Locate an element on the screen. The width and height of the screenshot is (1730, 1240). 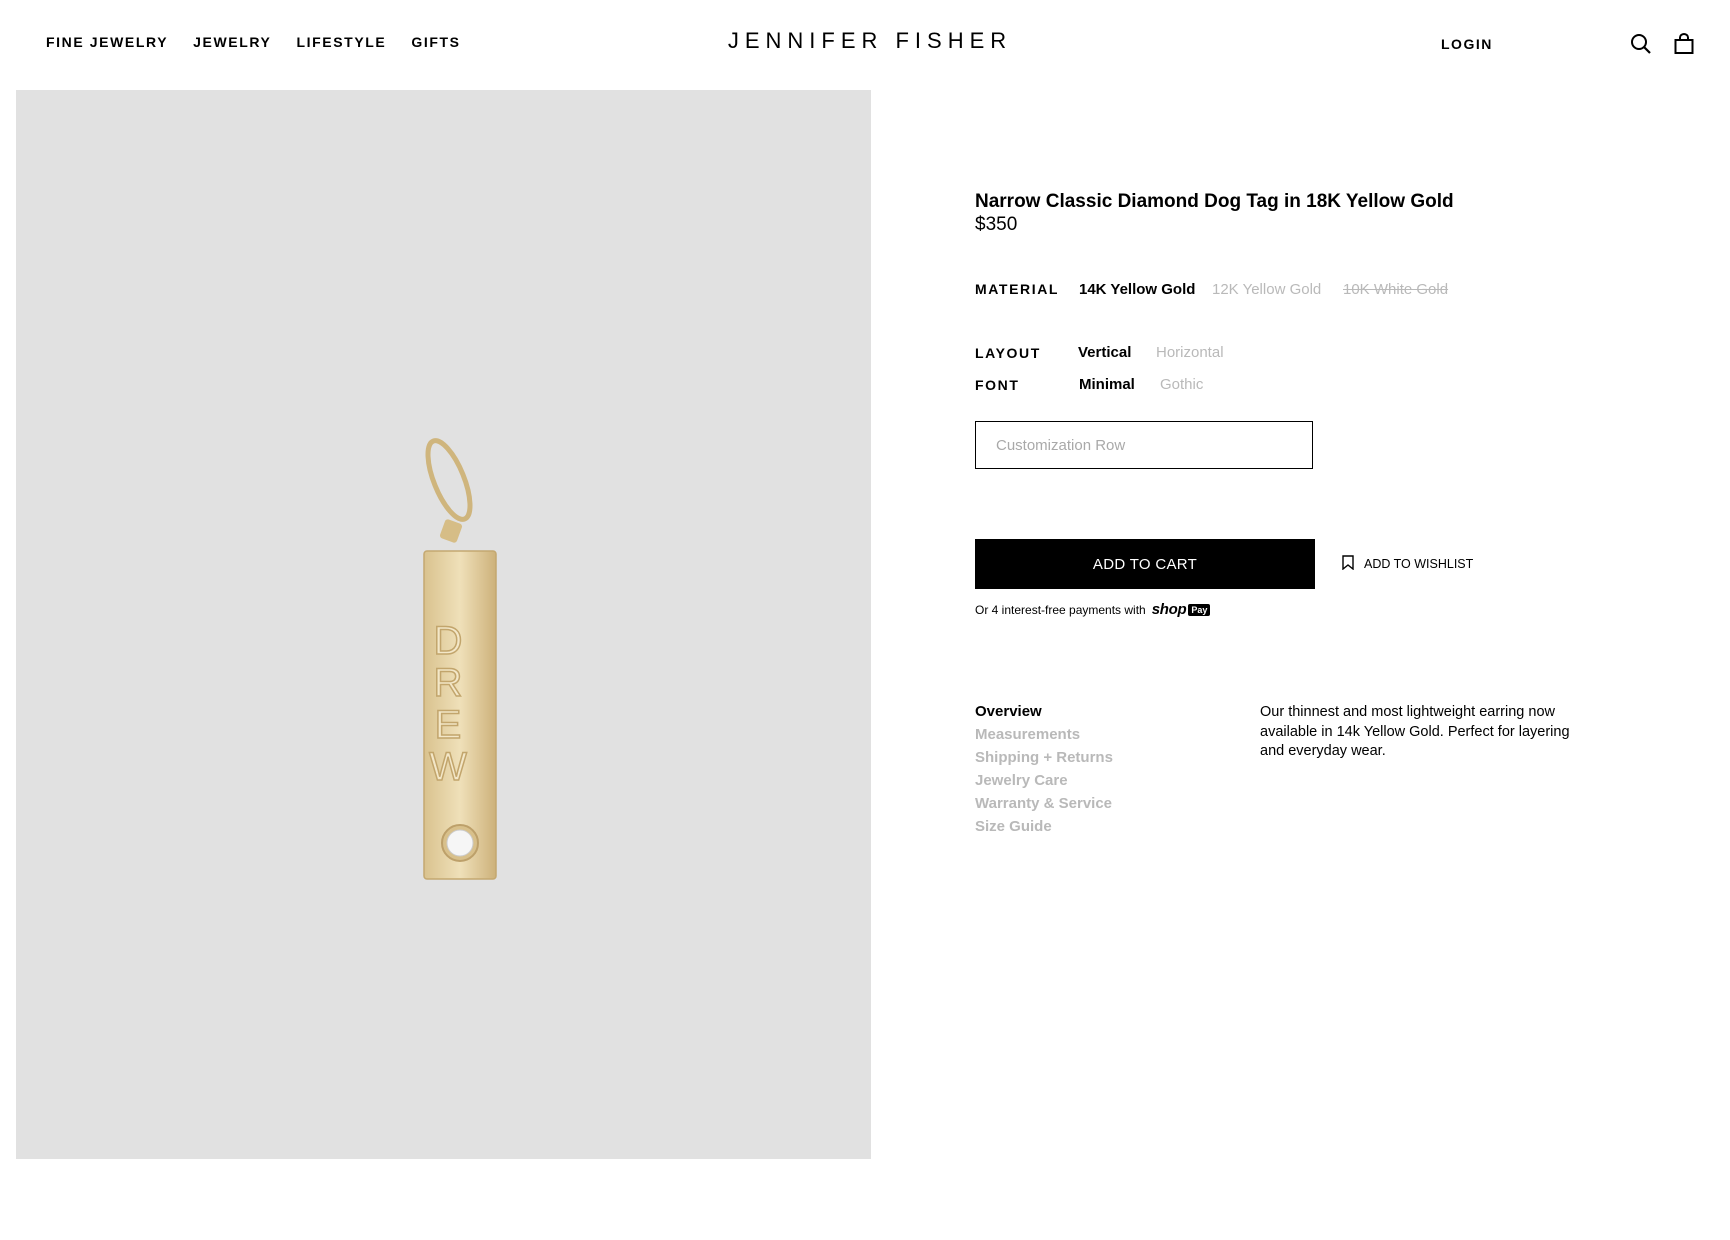
customization-input is located at coordinates (1144, 445).